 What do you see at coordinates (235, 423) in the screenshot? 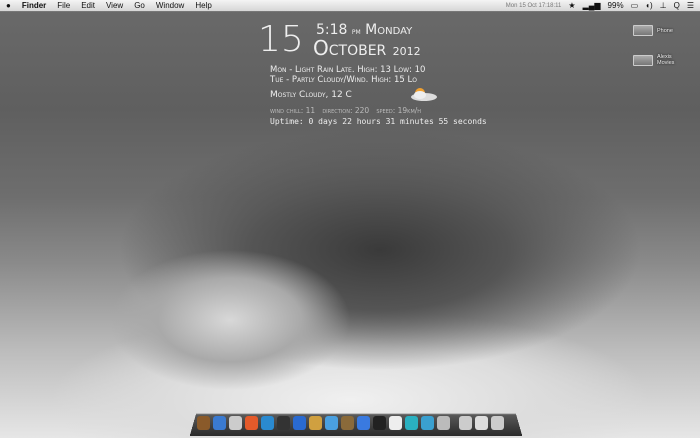
I see `dock-safari-icon` at bounding box center [235, 423].